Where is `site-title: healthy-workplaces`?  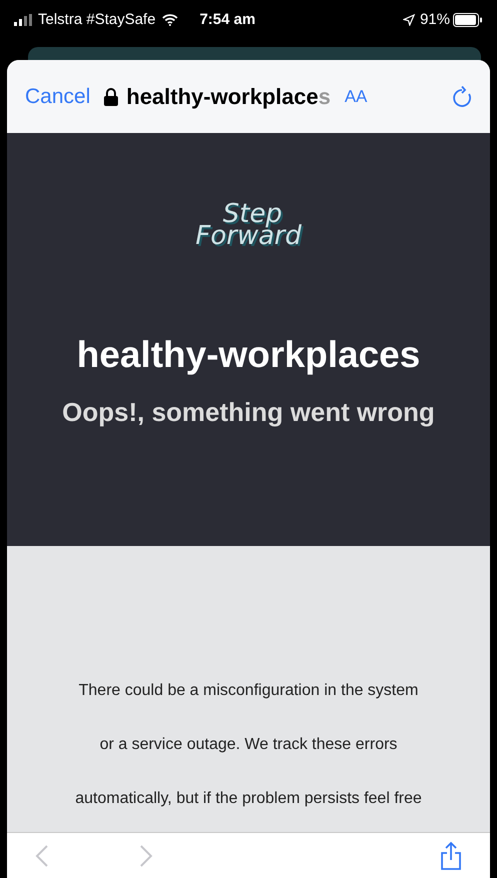 site-title: healthy-workplaces is located at coordinates (248, 355).